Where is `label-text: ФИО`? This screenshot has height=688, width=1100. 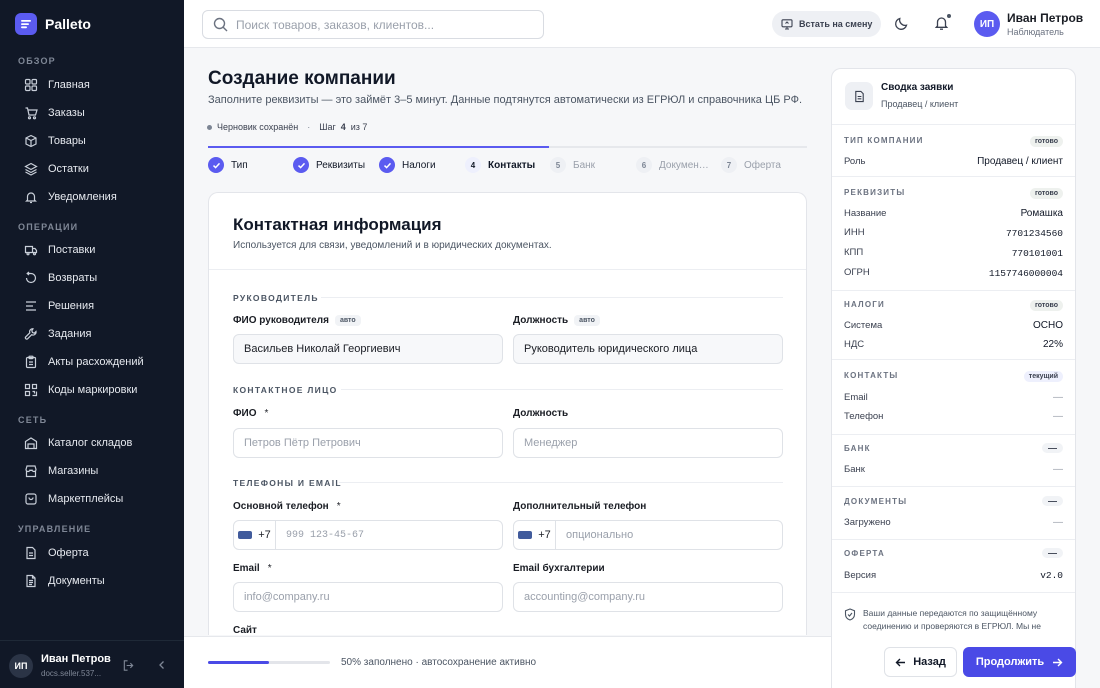
label-text: ФИО is located at coordinates (245, 413).